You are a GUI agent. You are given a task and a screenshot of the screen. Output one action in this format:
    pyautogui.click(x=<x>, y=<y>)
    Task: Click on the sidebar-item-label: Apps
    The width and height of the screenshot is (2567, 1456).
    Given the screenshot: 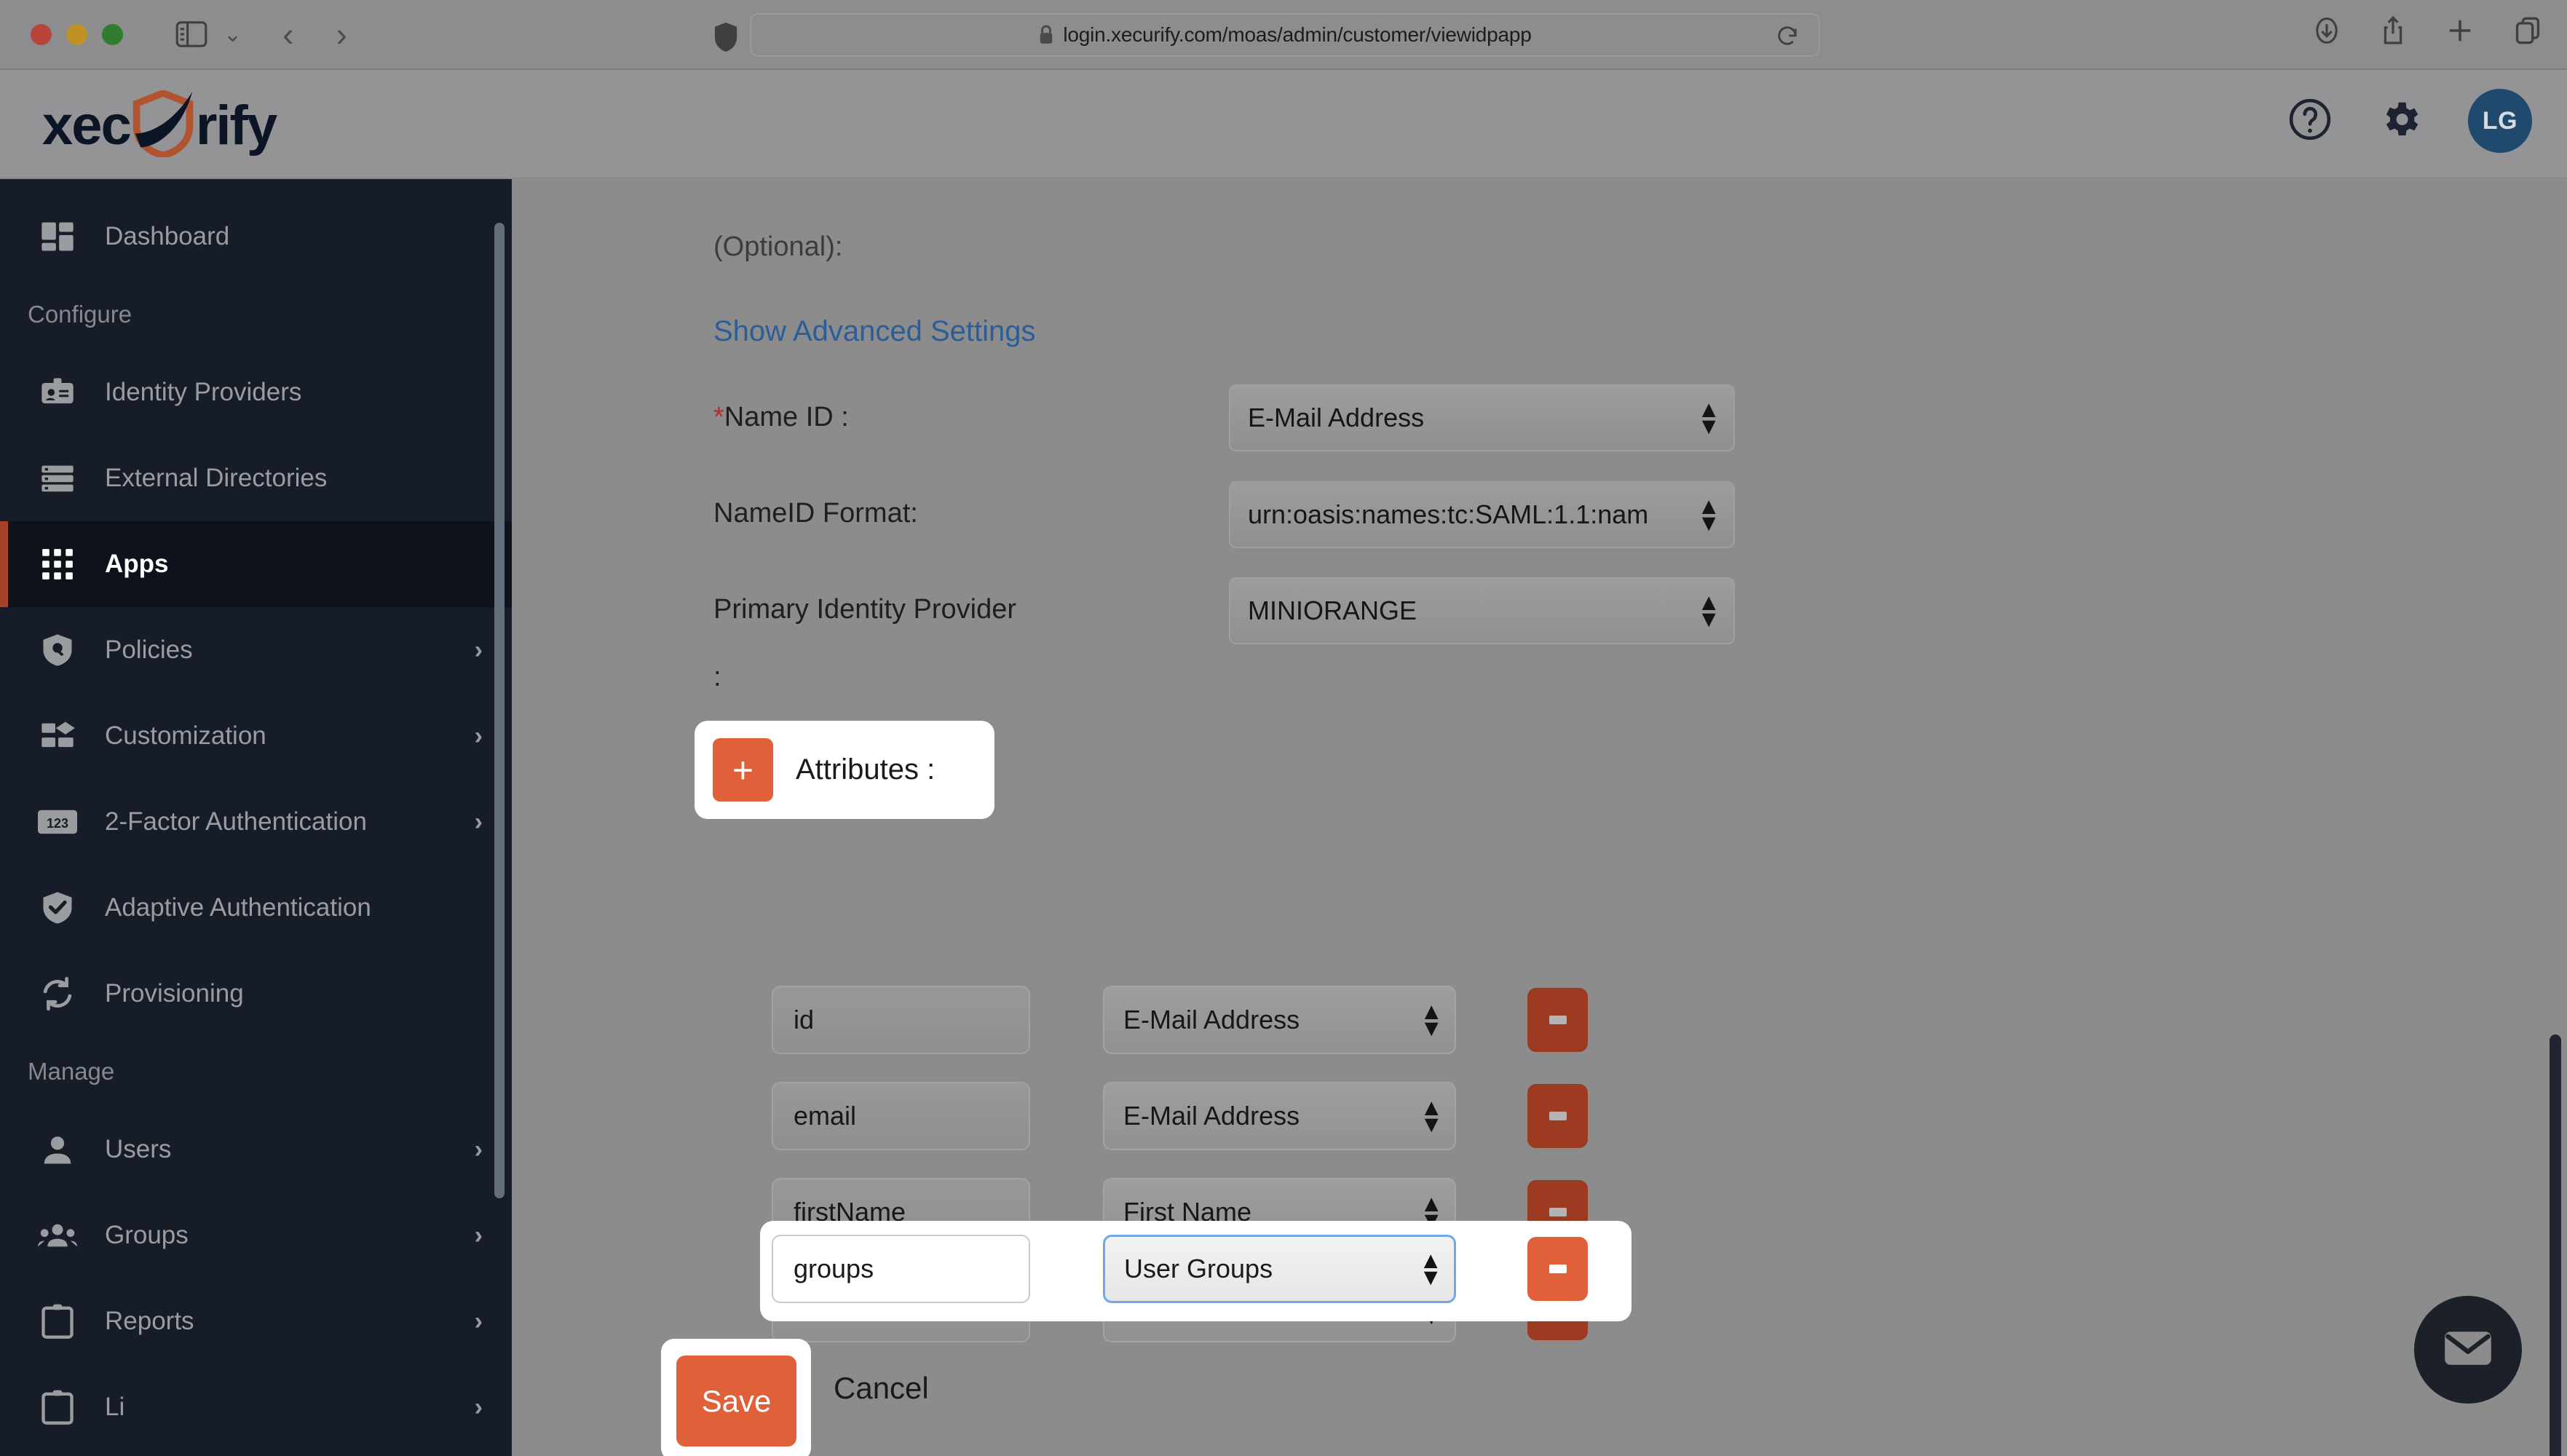 What is the action you would take?
    pyautogui.click(x=137, y=564)
    